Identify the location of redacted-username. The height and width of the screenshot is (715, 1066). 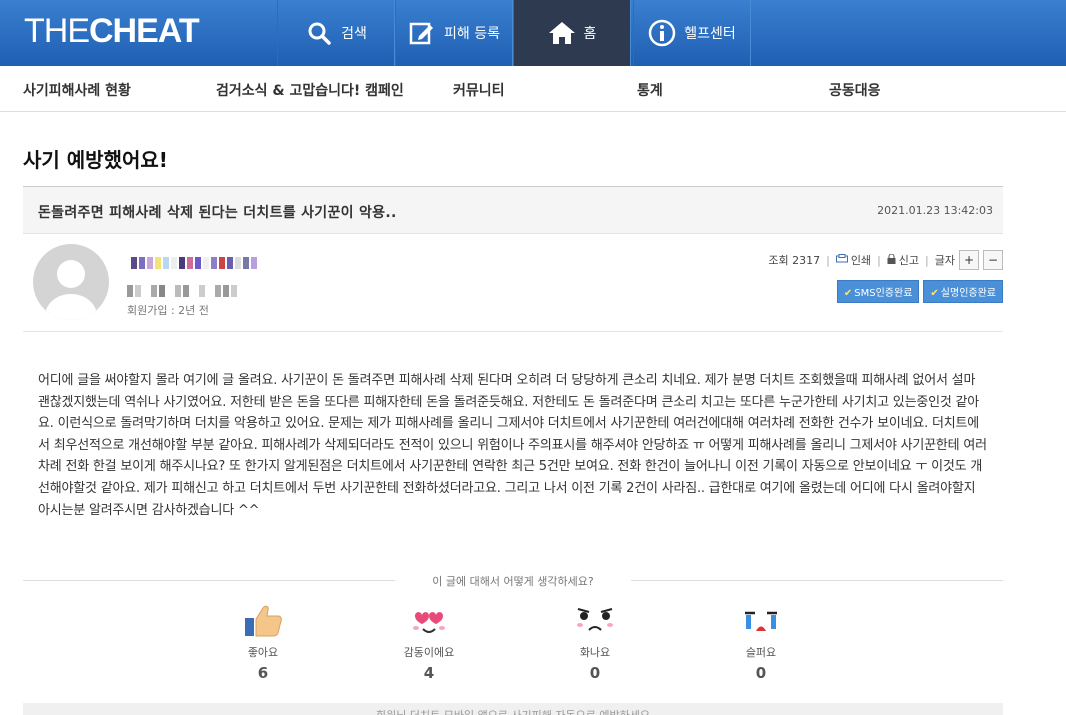
(201, 261).